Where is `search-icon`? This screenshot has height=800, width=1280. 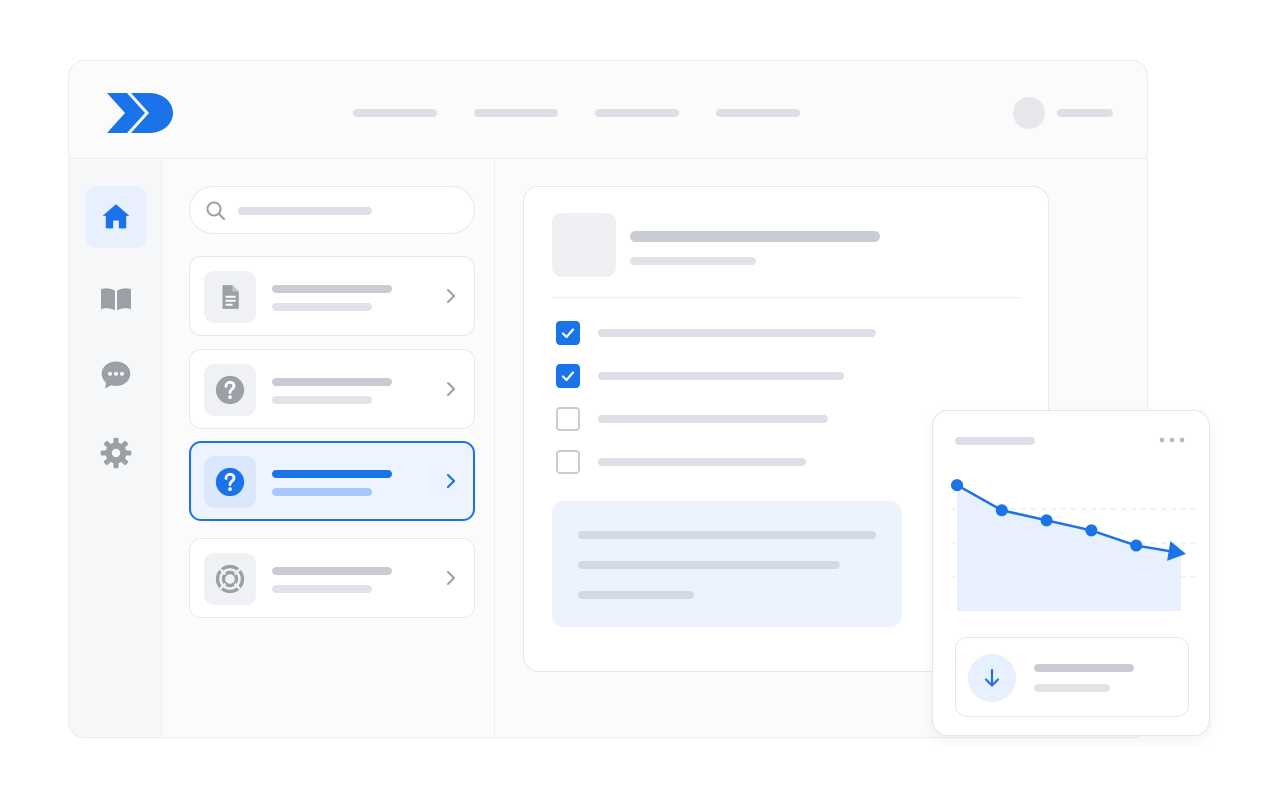 search-icon is located at coordinates (216, 213).